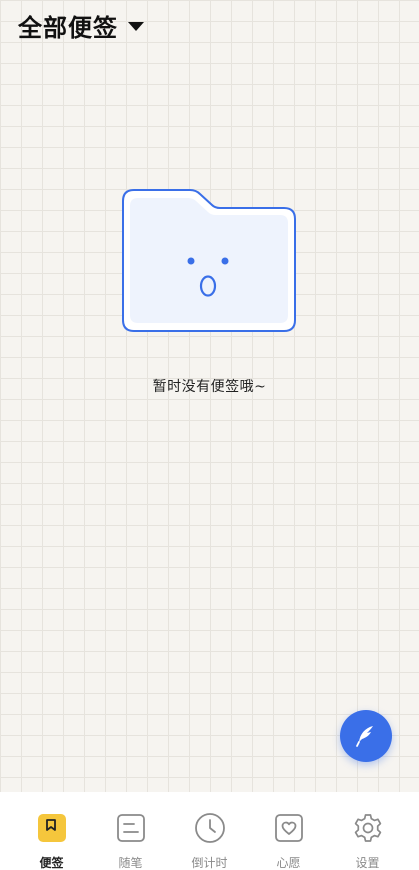 Image resolution: width=419 pixels, height=870 pixels. What do you see at coordinates (208, 260) in the screenshot?
I see `surprised-folder-icon` at bounding box center [208, 260].